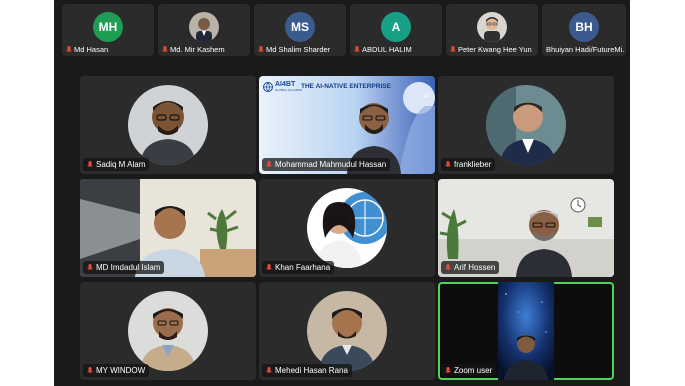  What do you see at coordinates (526, 228) in the screenshot?
I see `video-tile-arif-hossen: Arif Hossen` at bounding box center [526, 228].